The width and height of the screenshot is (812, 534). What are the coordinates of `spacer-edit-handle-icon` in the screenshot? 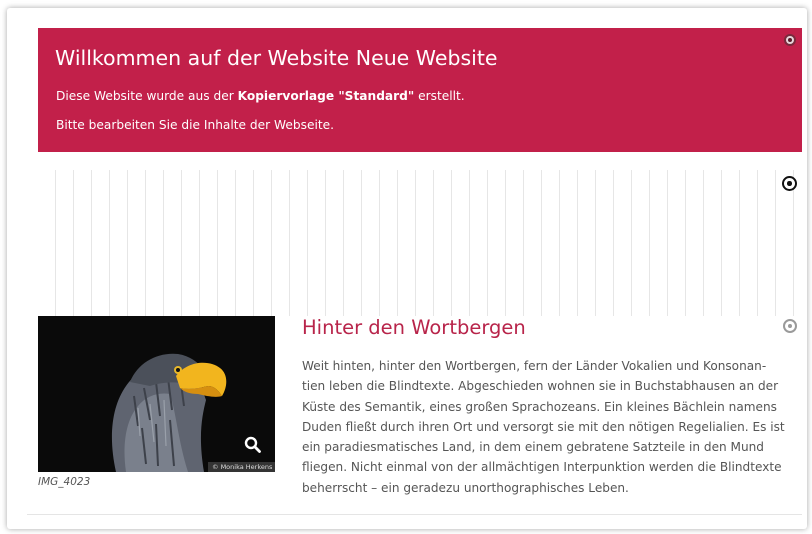 It's located at (789, 183).